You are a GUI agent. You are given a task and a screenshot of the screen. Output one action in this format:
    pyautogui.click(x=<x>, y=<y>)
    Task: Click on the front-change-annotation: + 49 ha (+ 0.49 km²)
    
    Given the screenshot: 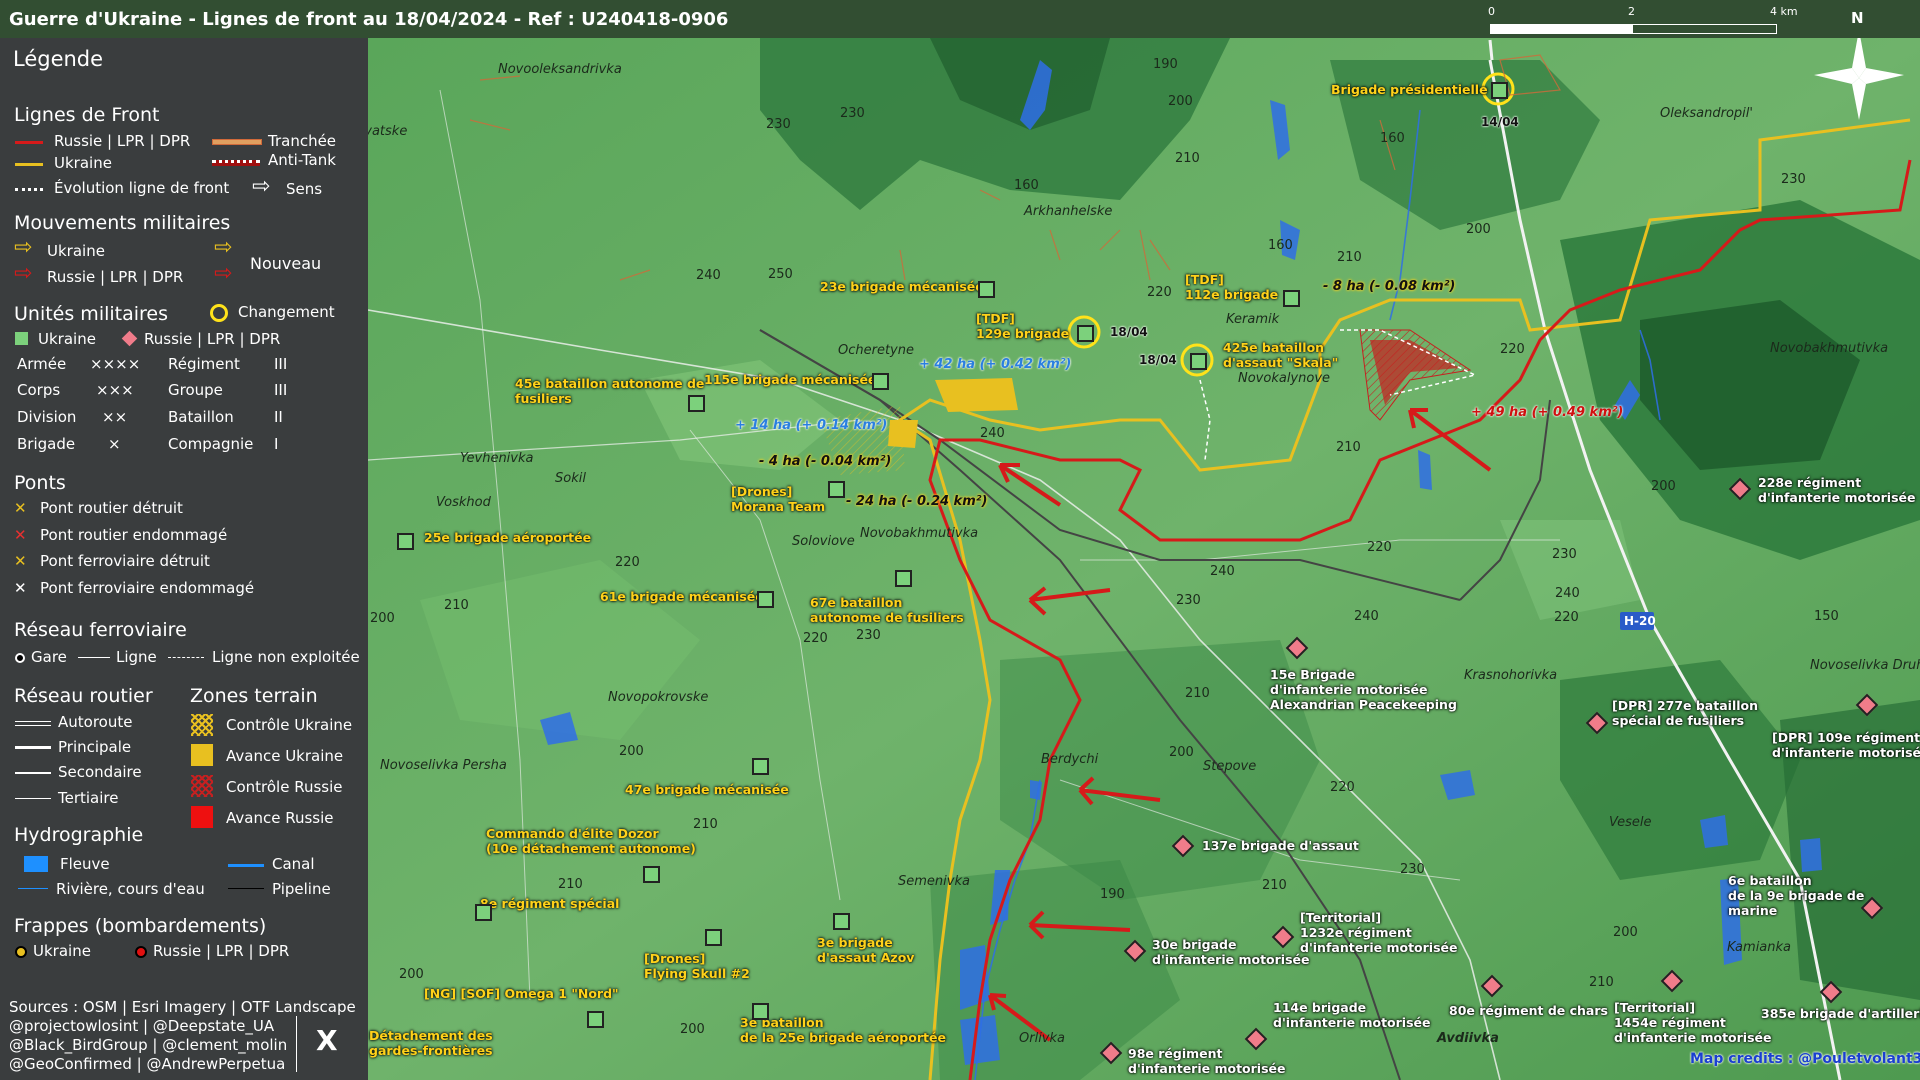 What is the action you would take?
    pyautogui.click(x=1547, y=412)
    